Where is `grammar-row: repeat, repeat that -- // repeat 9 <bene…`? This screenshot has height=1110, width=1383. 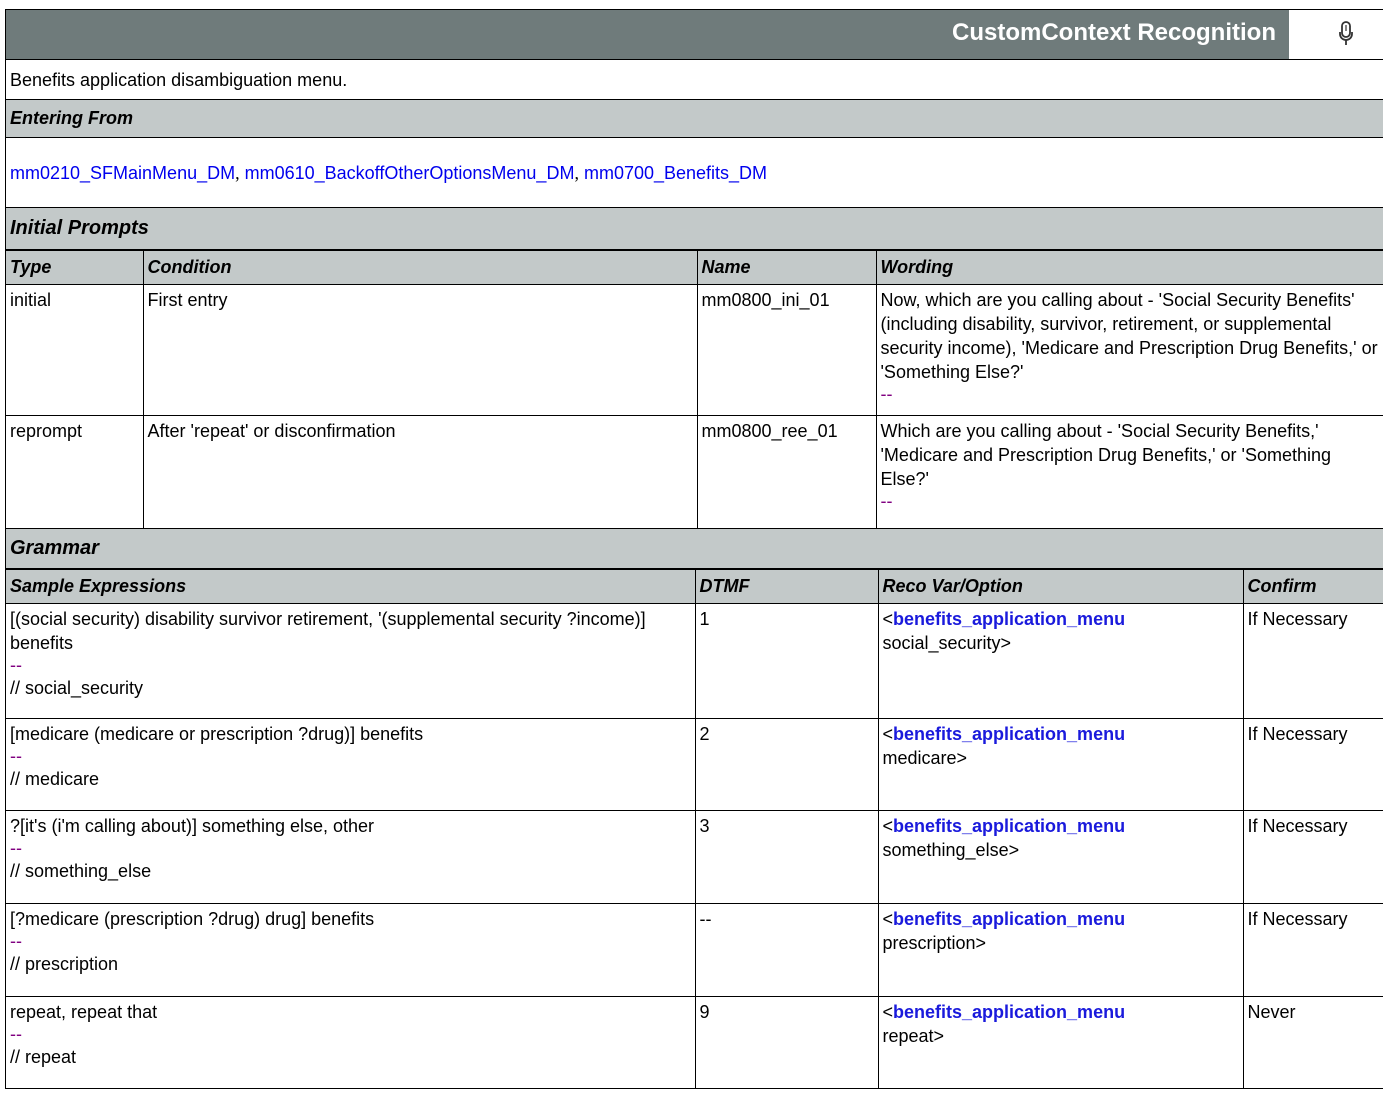
grammar-row: repeat, repeat that -- // repeat 9 <bene… is located at coordinates (694, 1042).